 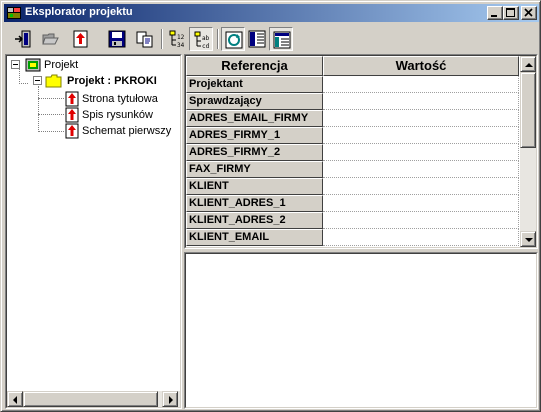 I want to click on reference-cell: ADRES_EMAIL_FIRMY, so click(x=254, y=118).